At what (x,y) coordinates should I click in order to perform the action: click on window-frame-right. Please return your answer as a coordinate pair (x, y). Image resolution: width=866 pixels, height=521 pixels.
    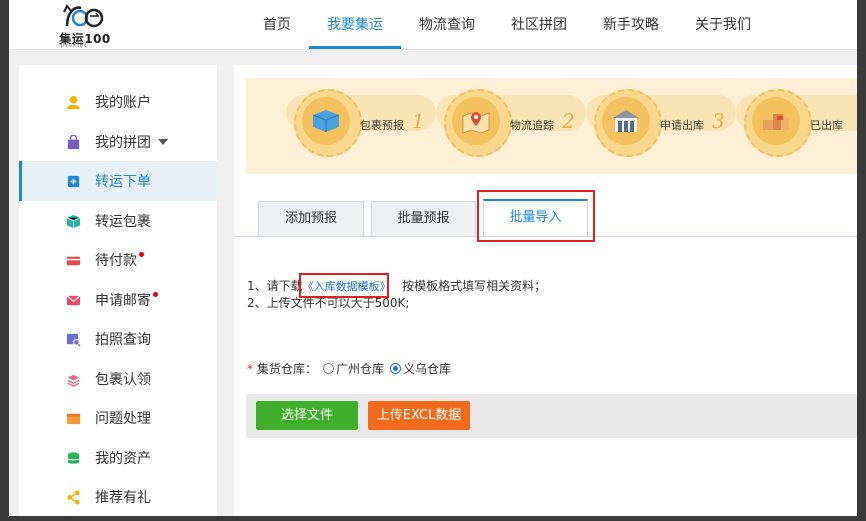
    Looking at the image, I should click on (861, 260).